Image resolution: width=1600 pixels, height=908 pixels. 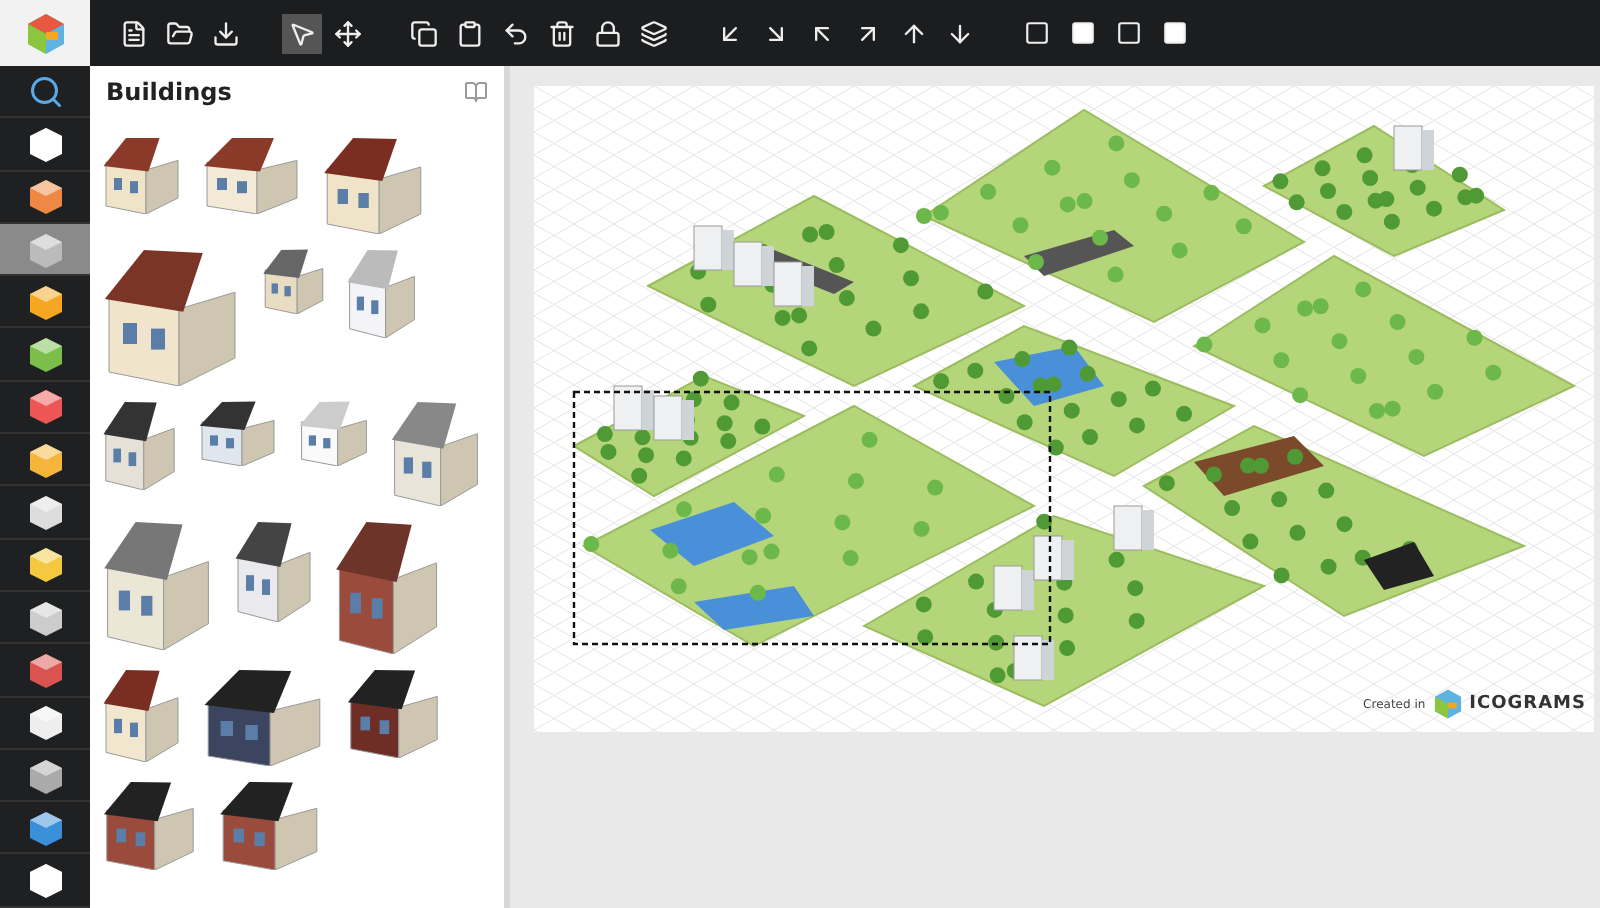 I want to click on clipboard-icon, so click(x=470, y=33).